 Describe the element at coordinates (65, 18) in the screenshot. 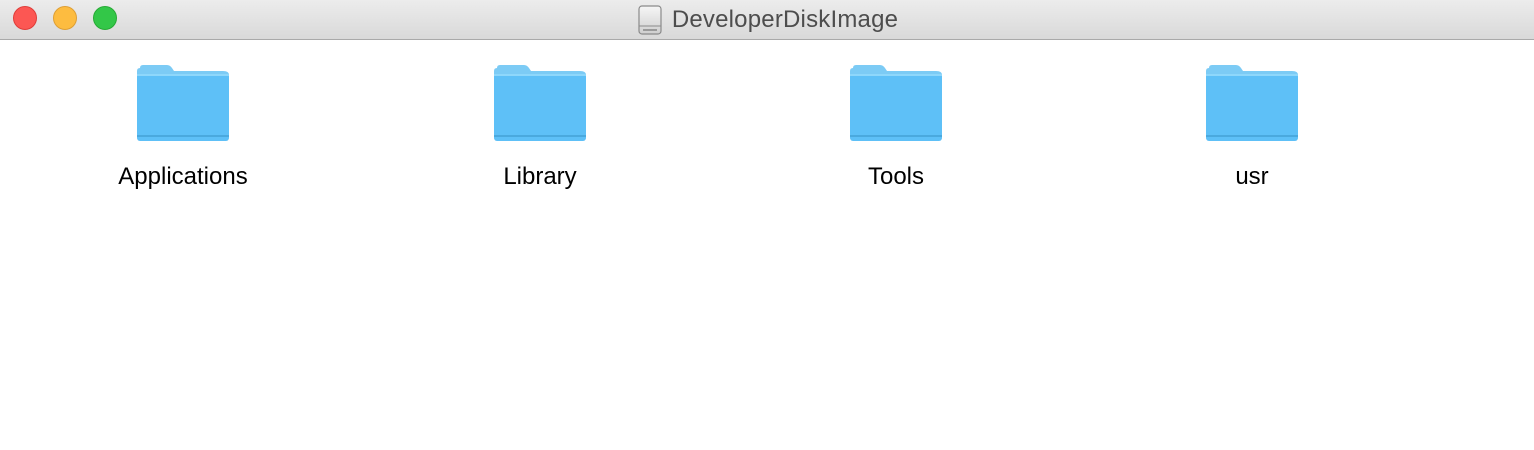

I see `minimize-button` at that location.